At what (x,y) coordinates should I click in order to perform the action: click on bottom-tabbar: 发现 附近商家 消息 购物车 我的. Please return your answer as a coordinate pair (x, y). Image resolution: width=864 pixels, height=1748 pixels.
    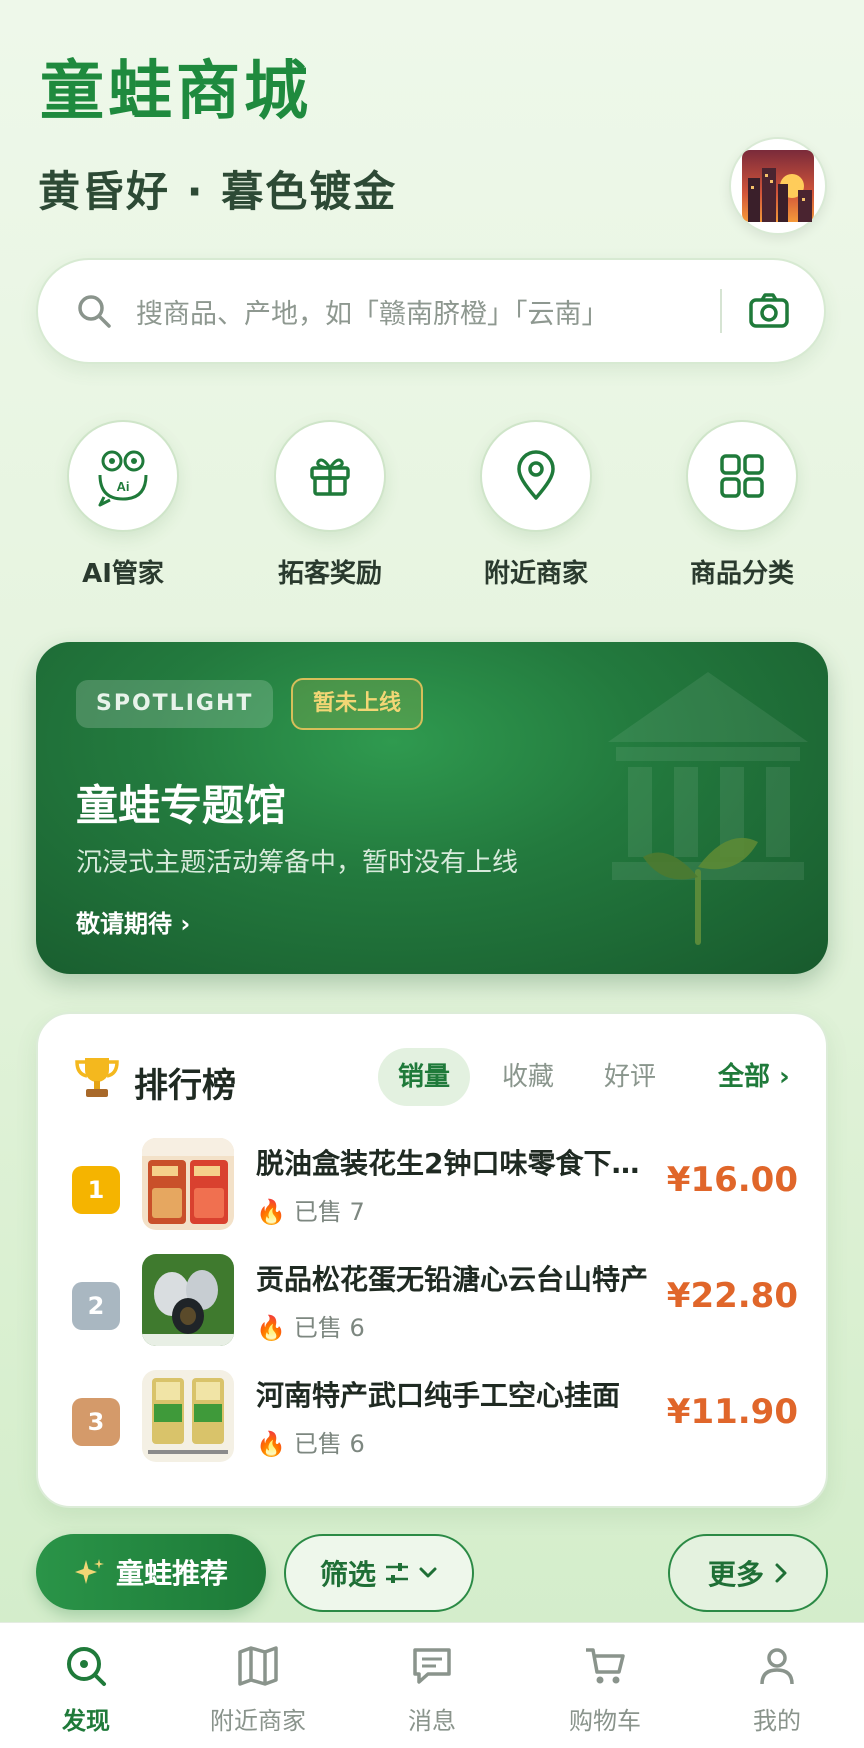
    Looking at the image, I should click on (432, 1685).